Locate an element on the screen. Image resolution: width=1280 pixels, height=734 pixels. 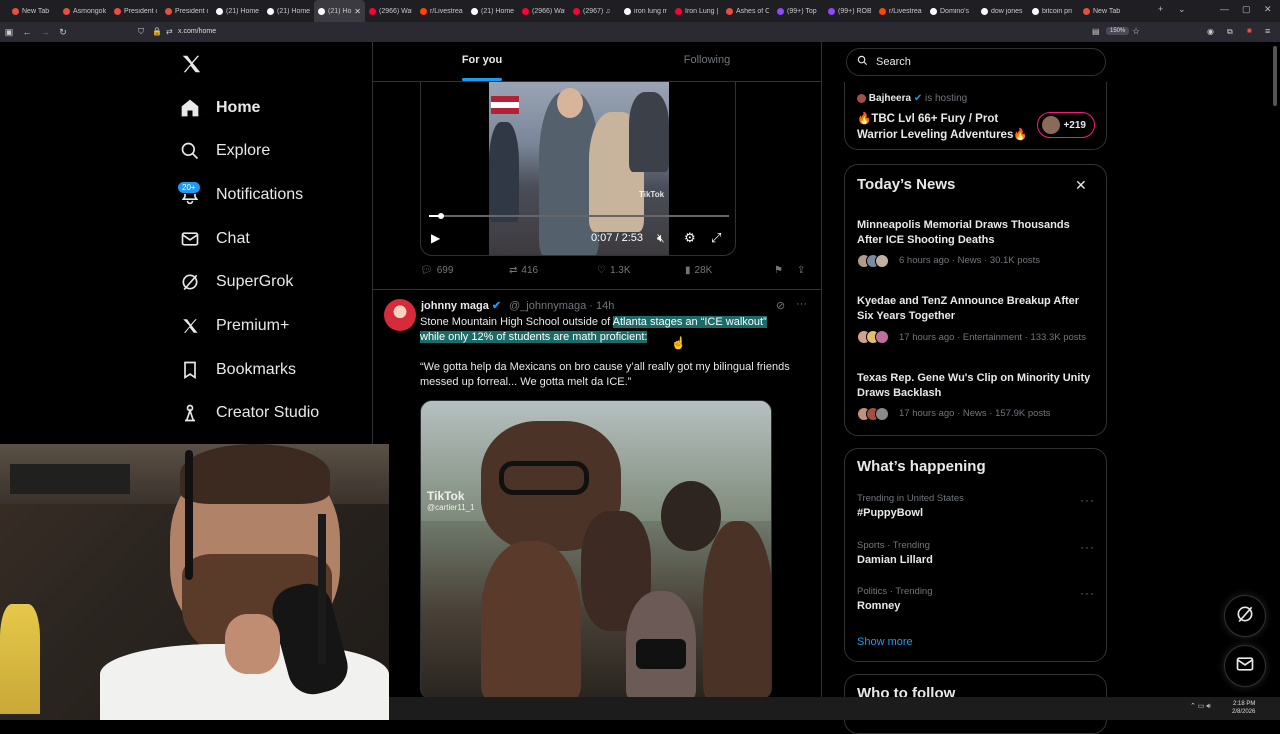
lock-icon: 🔒 is located at coordinates (157, 31).